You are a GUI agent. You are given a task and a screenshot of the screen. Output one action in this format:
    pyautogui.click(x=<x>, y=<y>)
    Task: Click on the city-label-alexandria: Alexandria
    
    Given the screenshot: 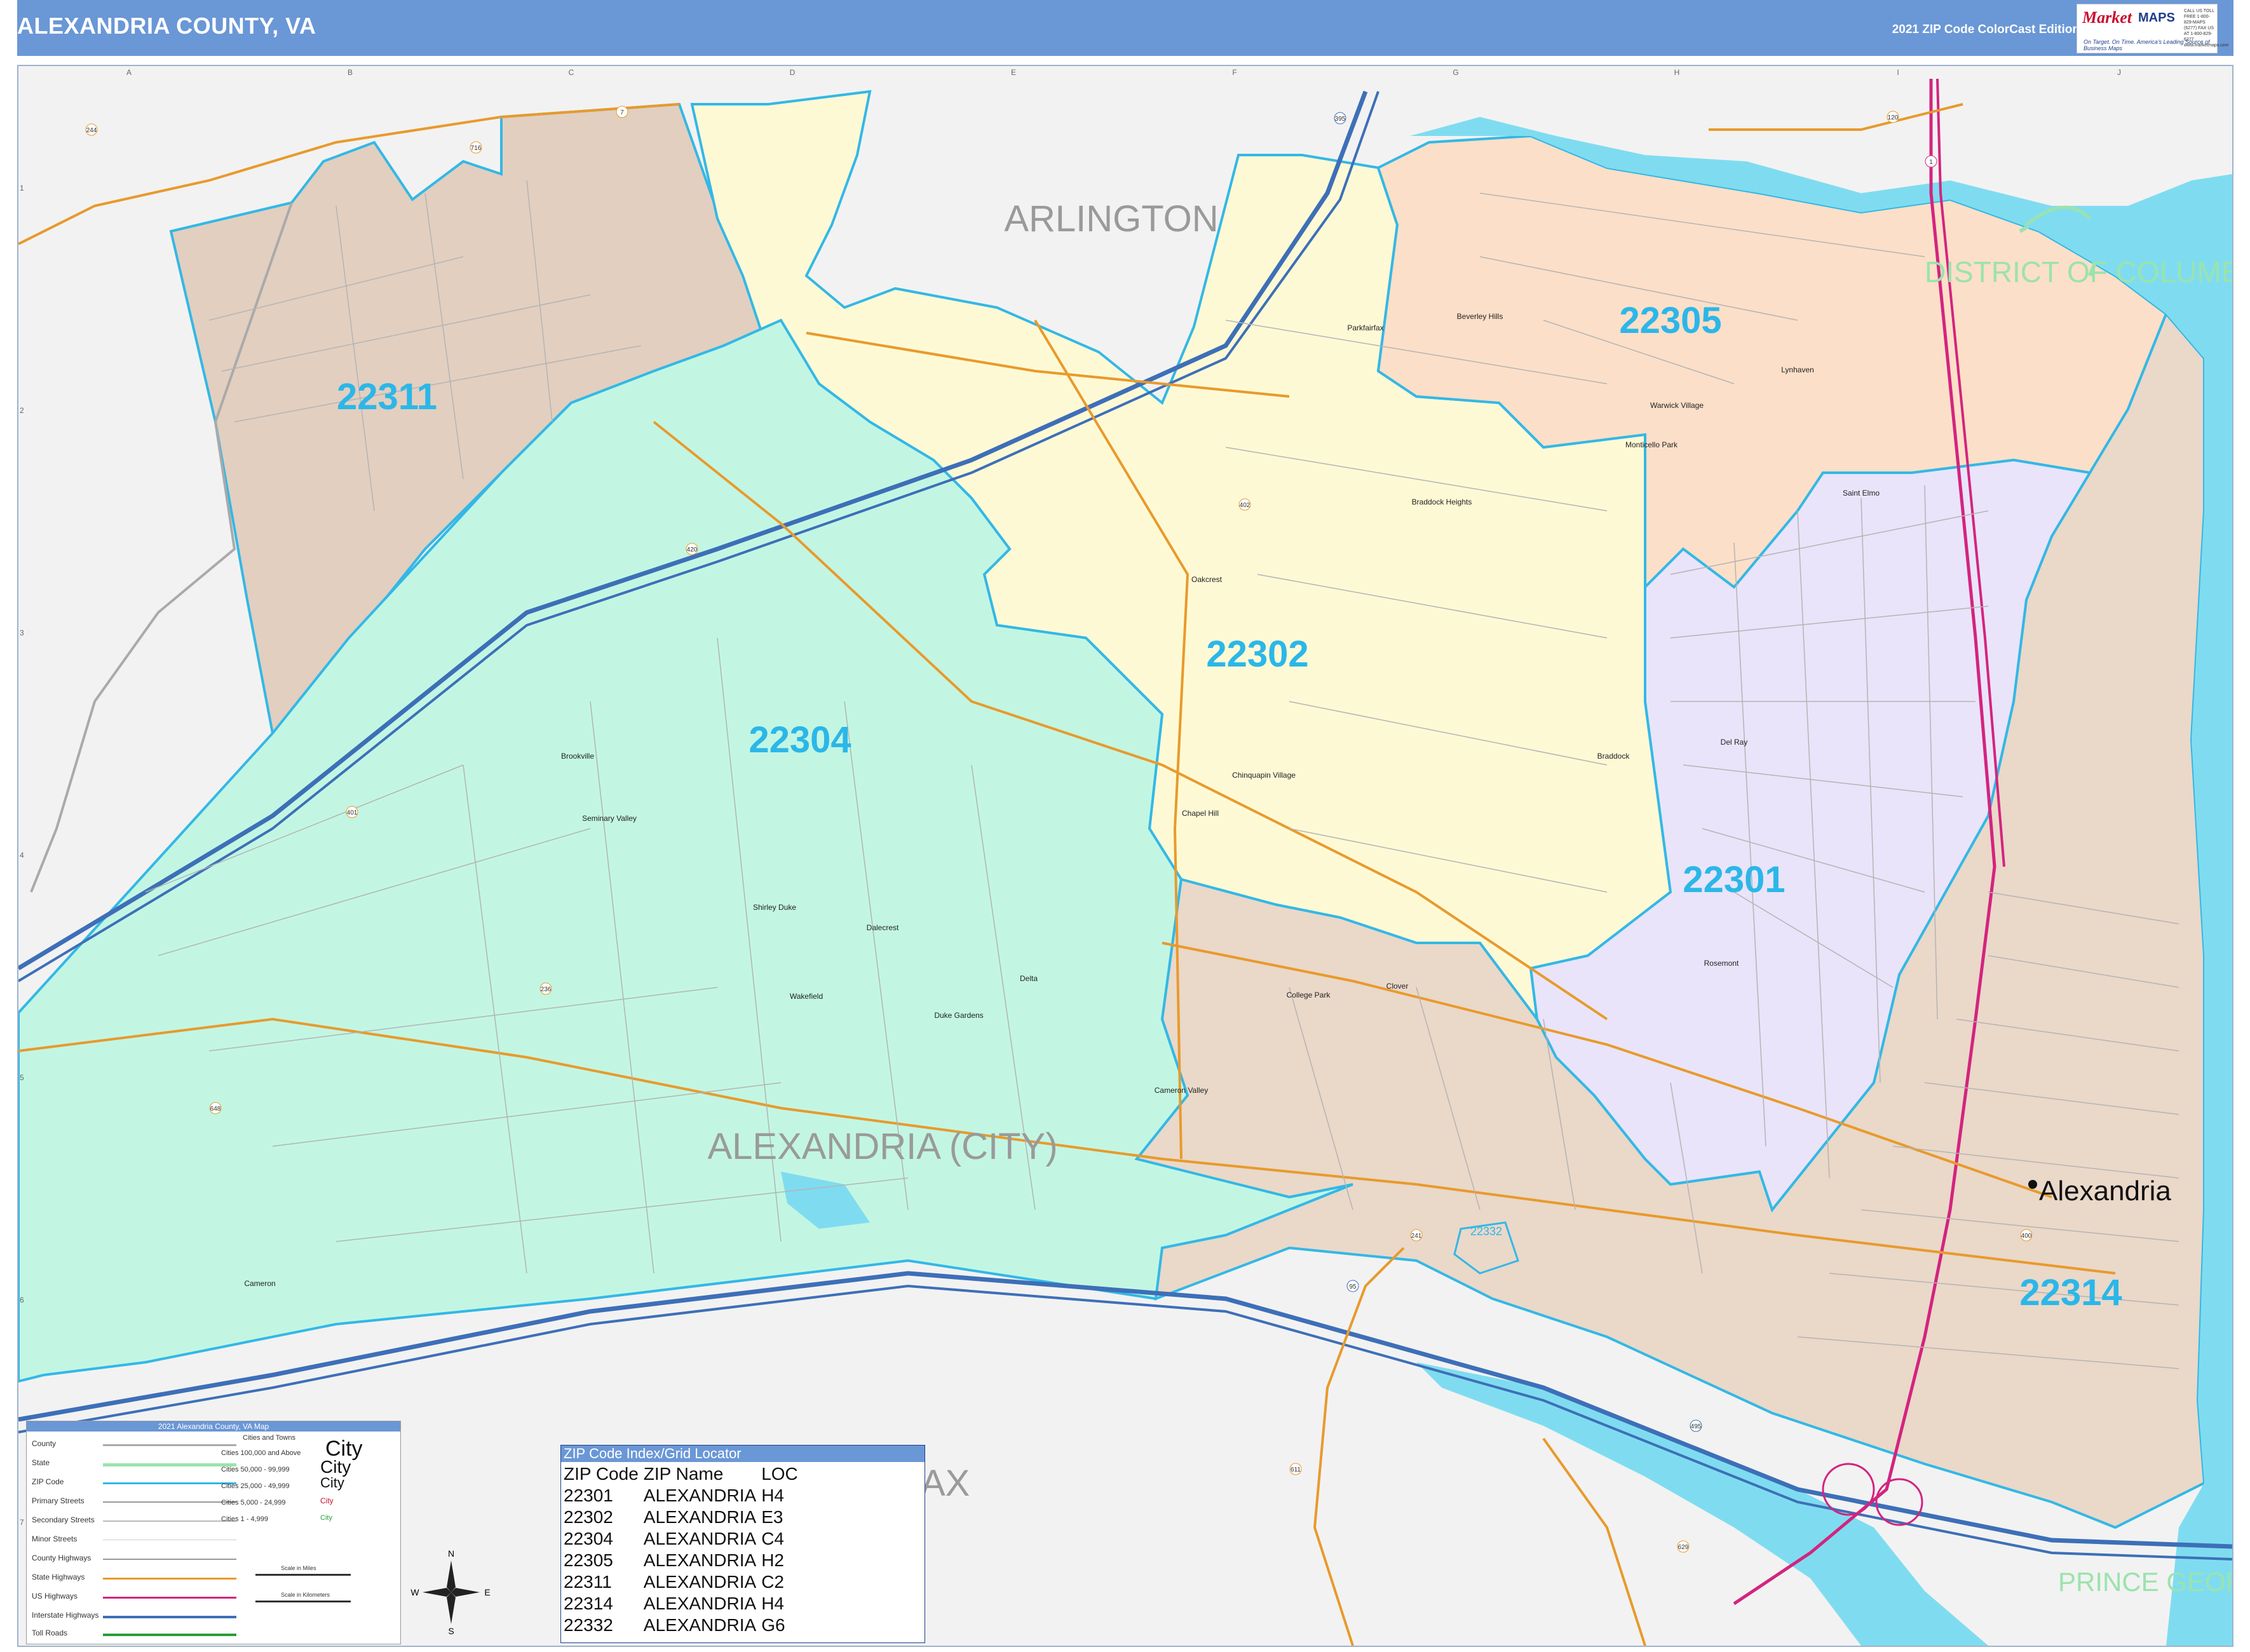 What is the action you would take?
    pyautogui.click(x=2105, y=1191)
    